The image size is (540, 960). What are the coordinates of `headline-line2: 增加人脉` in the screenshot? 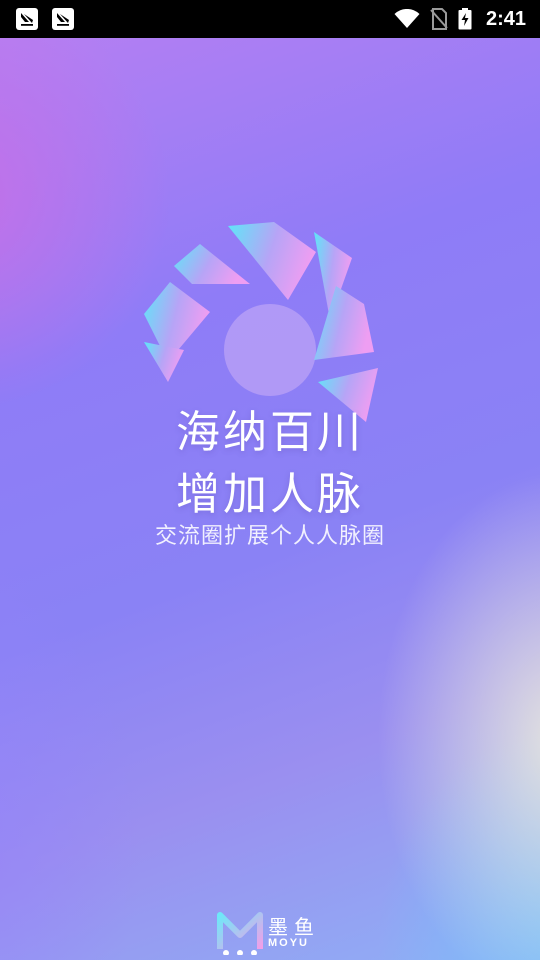 It's located at (270, 494).